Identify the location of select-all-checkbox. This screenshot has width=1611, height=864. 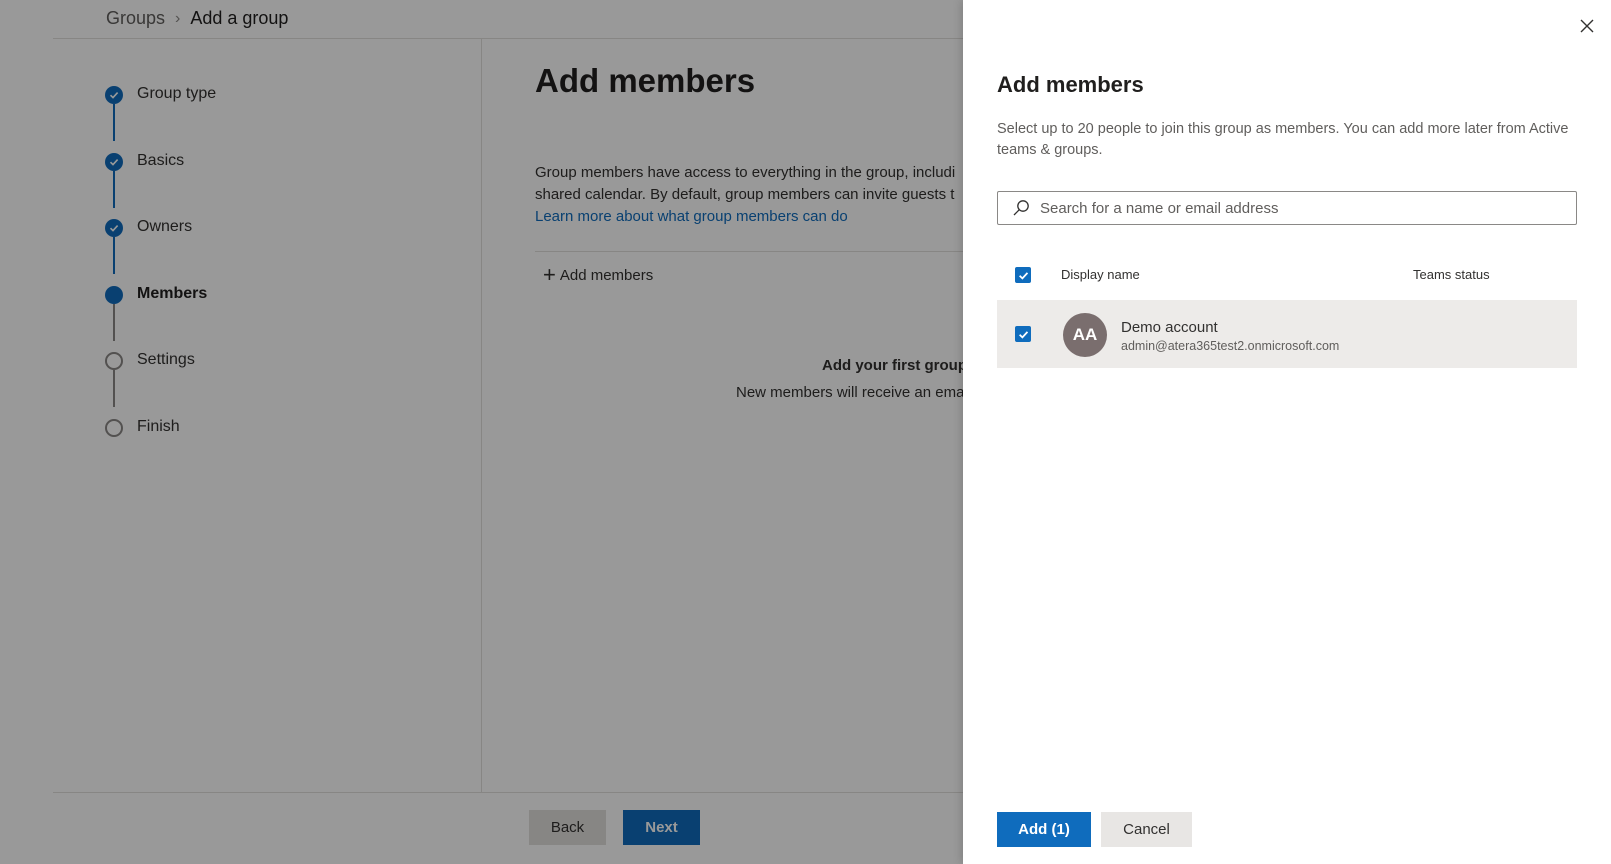
(1023, 275).